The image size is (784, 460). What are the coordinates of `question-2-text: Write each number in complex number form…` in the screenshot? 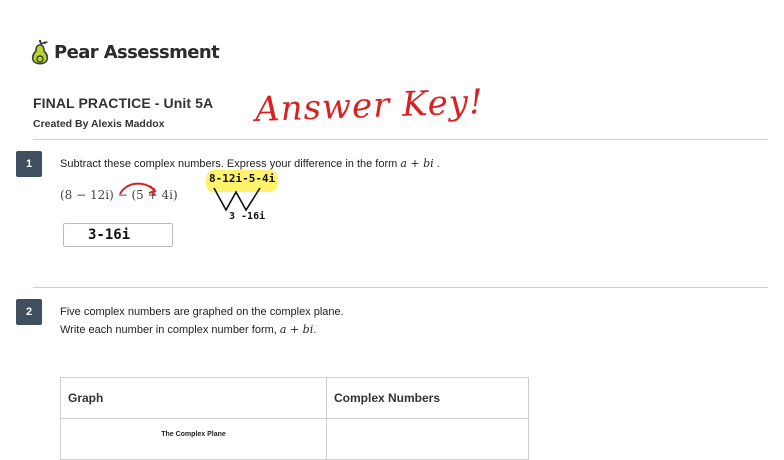 It's located at (168, 330).